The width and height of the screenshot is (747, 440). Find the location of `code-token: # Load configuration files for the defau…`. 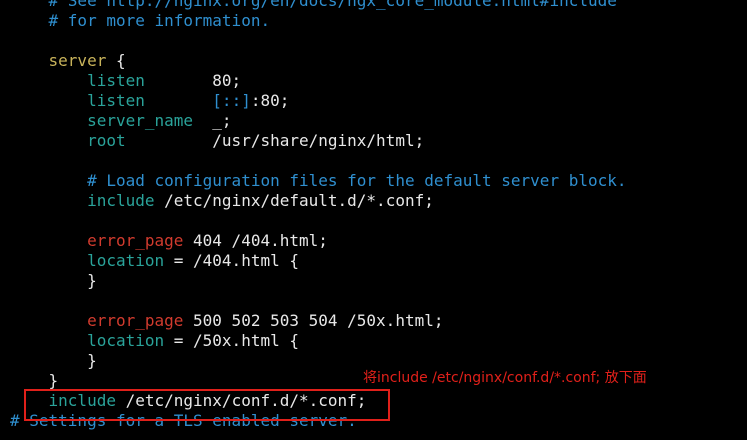

code-token: # Load configuration files for the defau… is located at coordinates (357, 180).